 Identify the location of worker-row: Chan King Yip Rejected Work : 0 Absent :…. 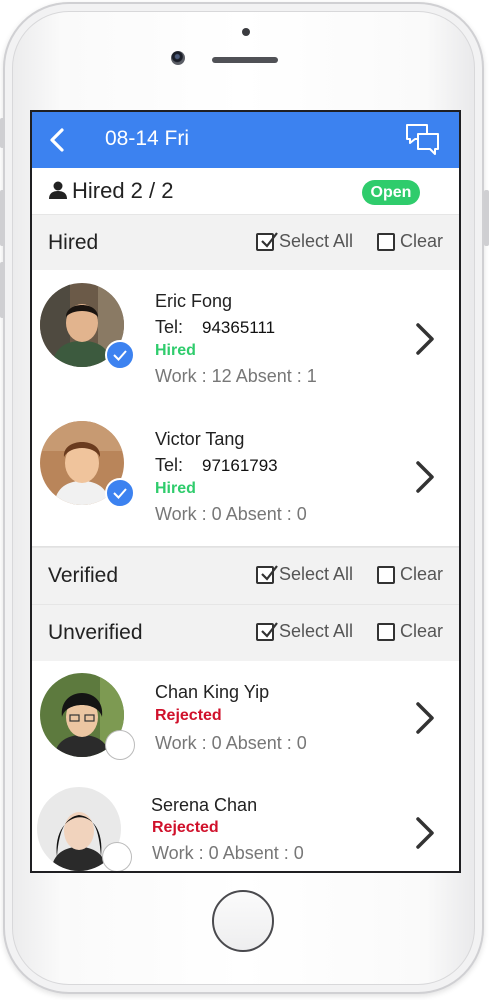
(245, 718).